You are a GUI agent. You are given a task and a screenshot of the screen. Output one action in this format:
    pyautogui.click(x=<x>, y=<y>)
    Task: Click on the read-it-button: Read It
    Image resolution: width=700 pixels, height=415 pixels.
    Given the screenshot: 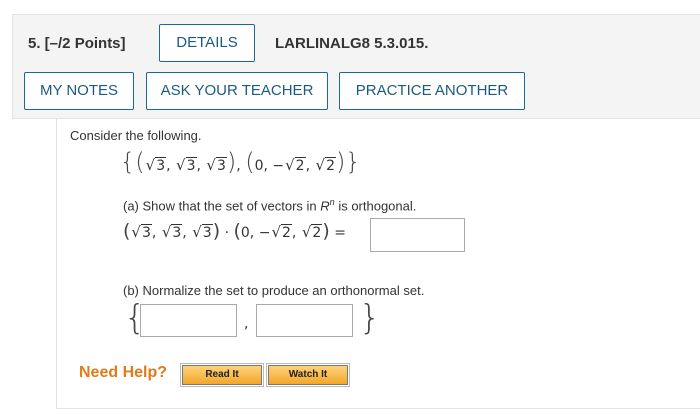 What is the action you would take?
    pyautogui.click(x=222, y=375)
    